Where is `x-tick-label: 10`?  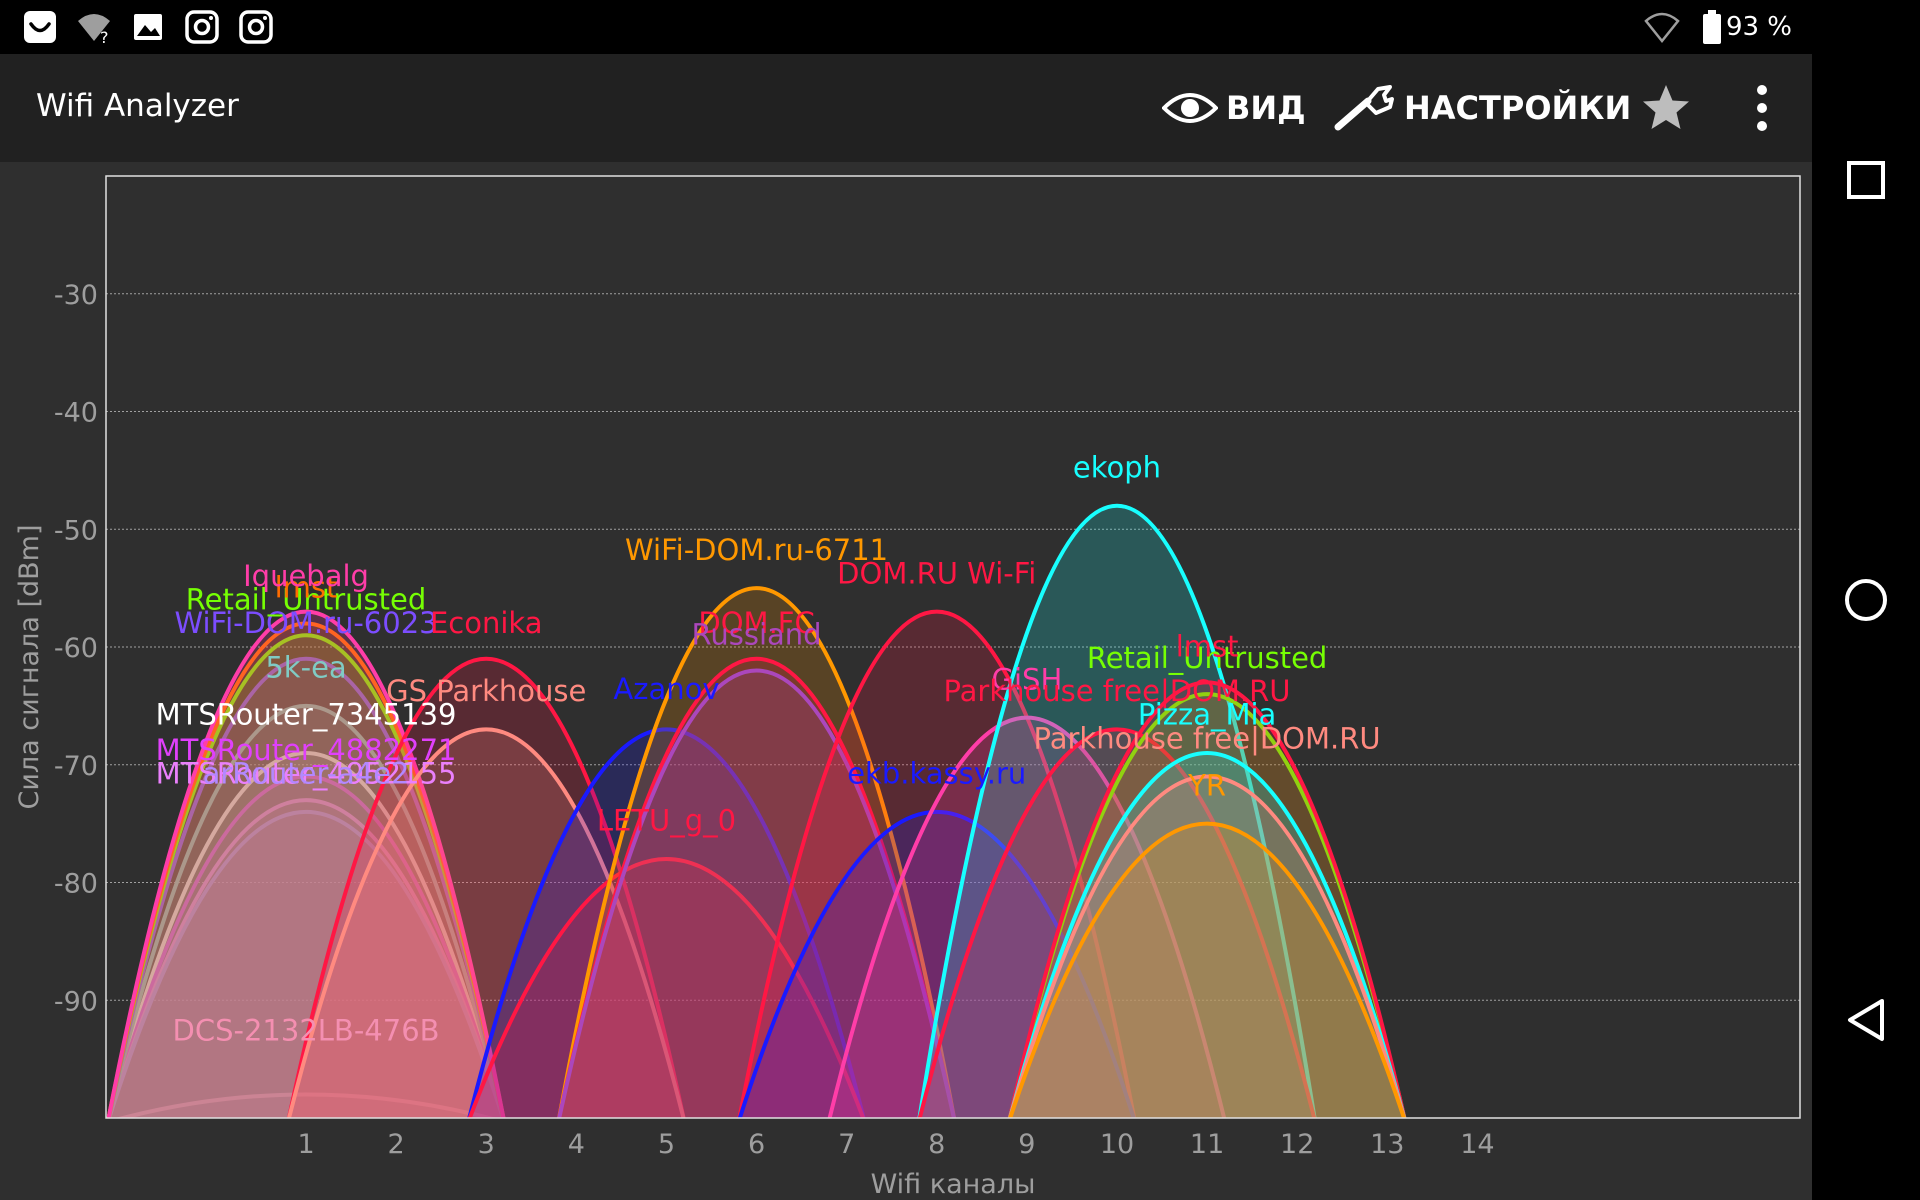 x-tick-label: 10 is located at coordinates (1117, 1144).